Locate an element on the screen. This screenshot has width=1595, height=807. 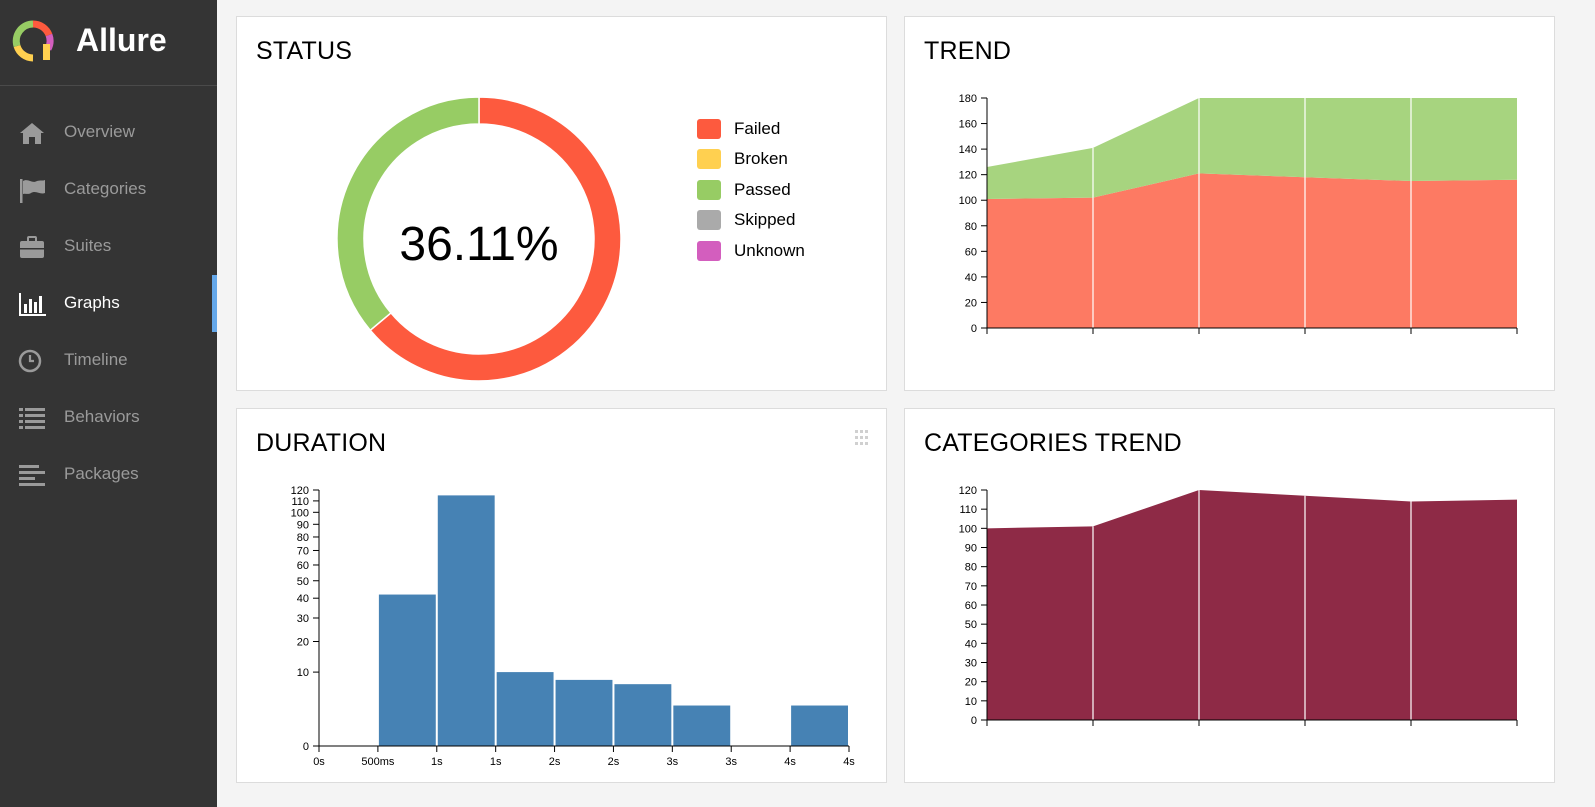
bar-chart-icon is located at coordinates (32, 304).